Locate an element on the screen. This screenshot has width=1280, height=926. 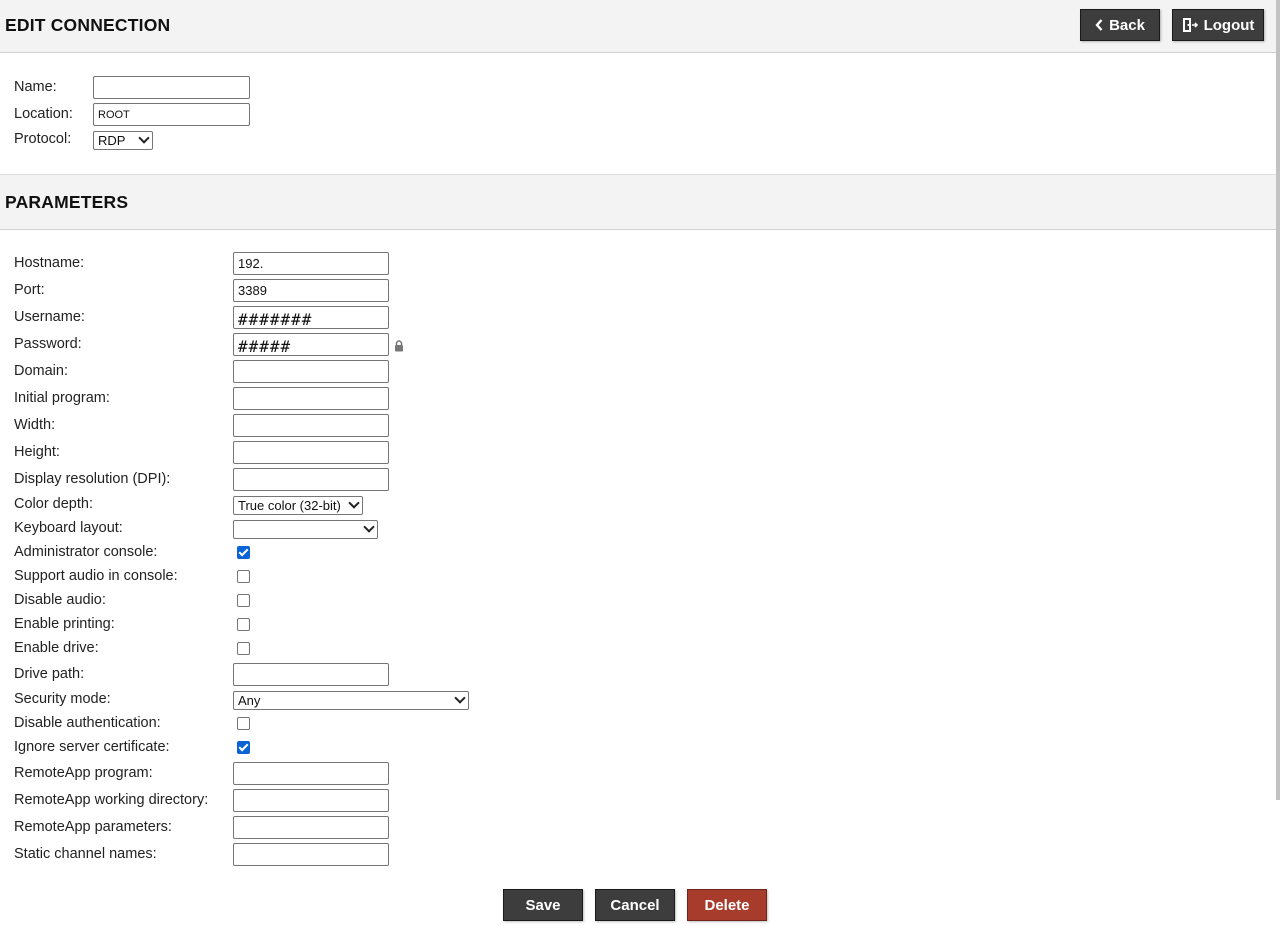
password-label: Password: is located at coordinates (48, 344).